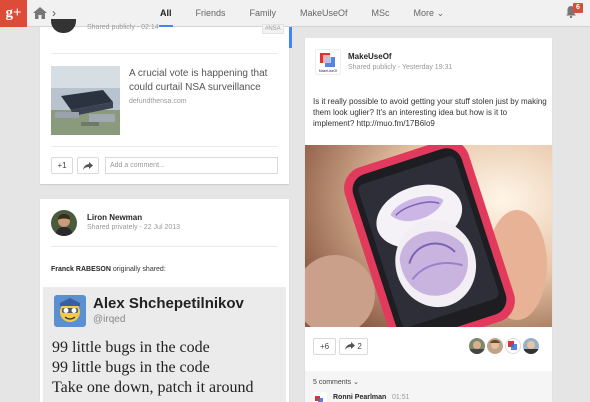 The image size is (590, 402). I want to click on comment-time: 01:51, so click(401, 397).